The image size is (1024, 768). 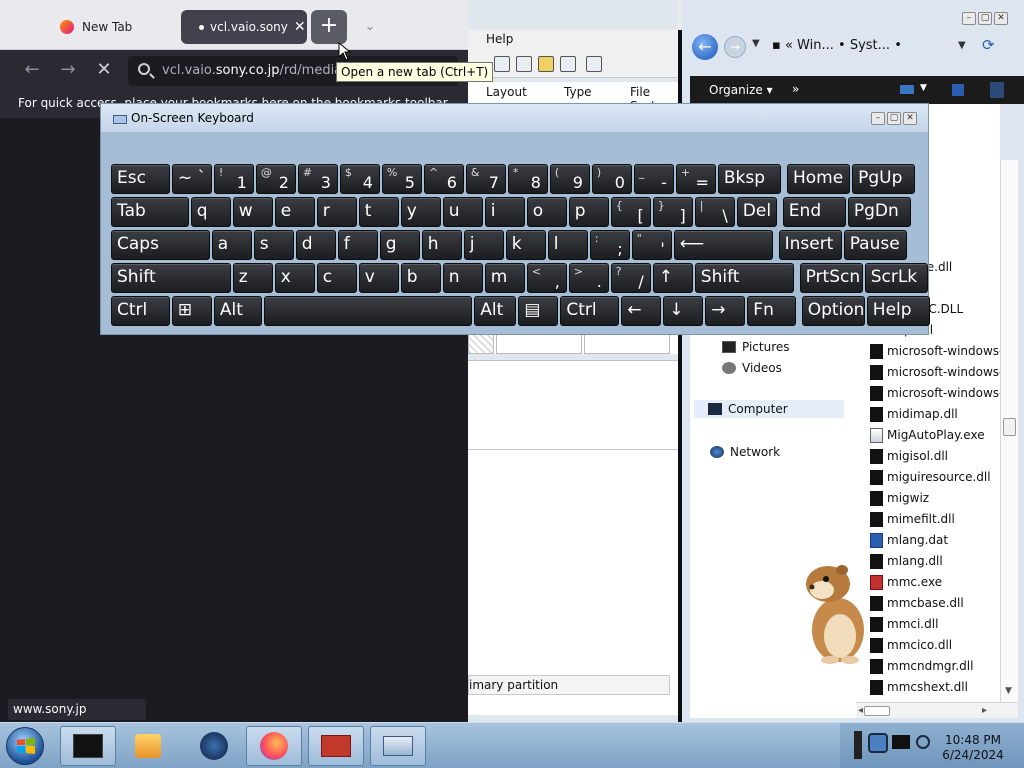 What do you see at coordinates (191, 179) in the screenshot?
I see `key-1: ~ `` at bounding box center [191, 179].